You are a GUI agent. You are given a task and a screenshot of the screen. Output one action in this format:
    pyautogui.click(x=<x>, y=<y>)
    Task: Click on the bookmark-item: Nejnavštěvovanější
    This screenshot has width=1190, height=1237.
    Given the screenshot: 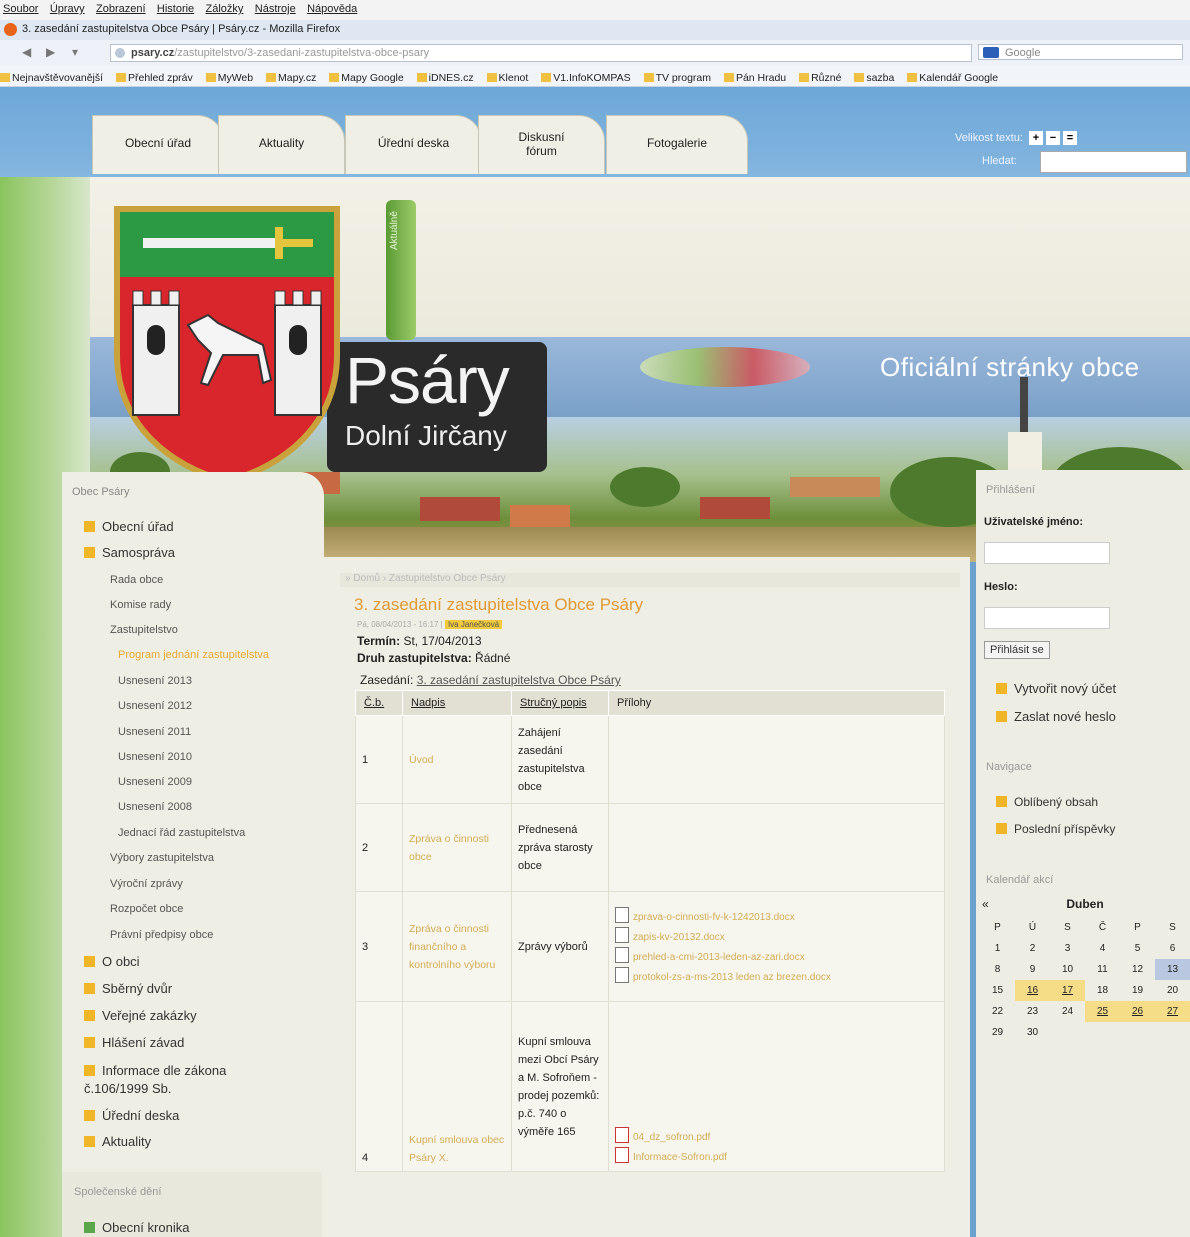 What is the action you would take?
    pyautogui.click(x=54, y=76)
    